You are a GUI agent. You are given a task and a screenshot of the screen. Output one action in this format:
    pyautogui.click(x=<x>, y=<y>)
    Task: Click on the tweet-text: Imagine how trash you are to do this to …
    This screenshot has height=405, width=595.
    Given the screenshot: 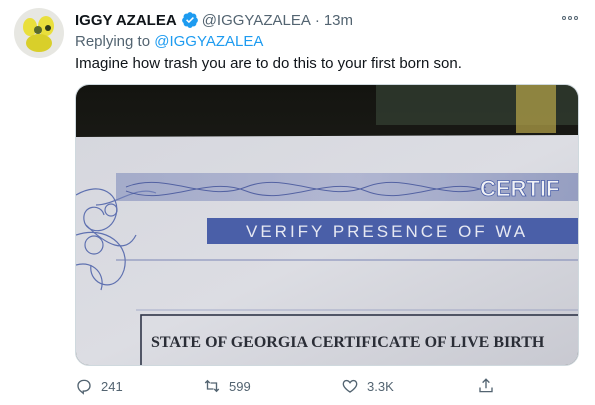 What is the action you would take?
    pyautogui.click(x=268, y=63)
    